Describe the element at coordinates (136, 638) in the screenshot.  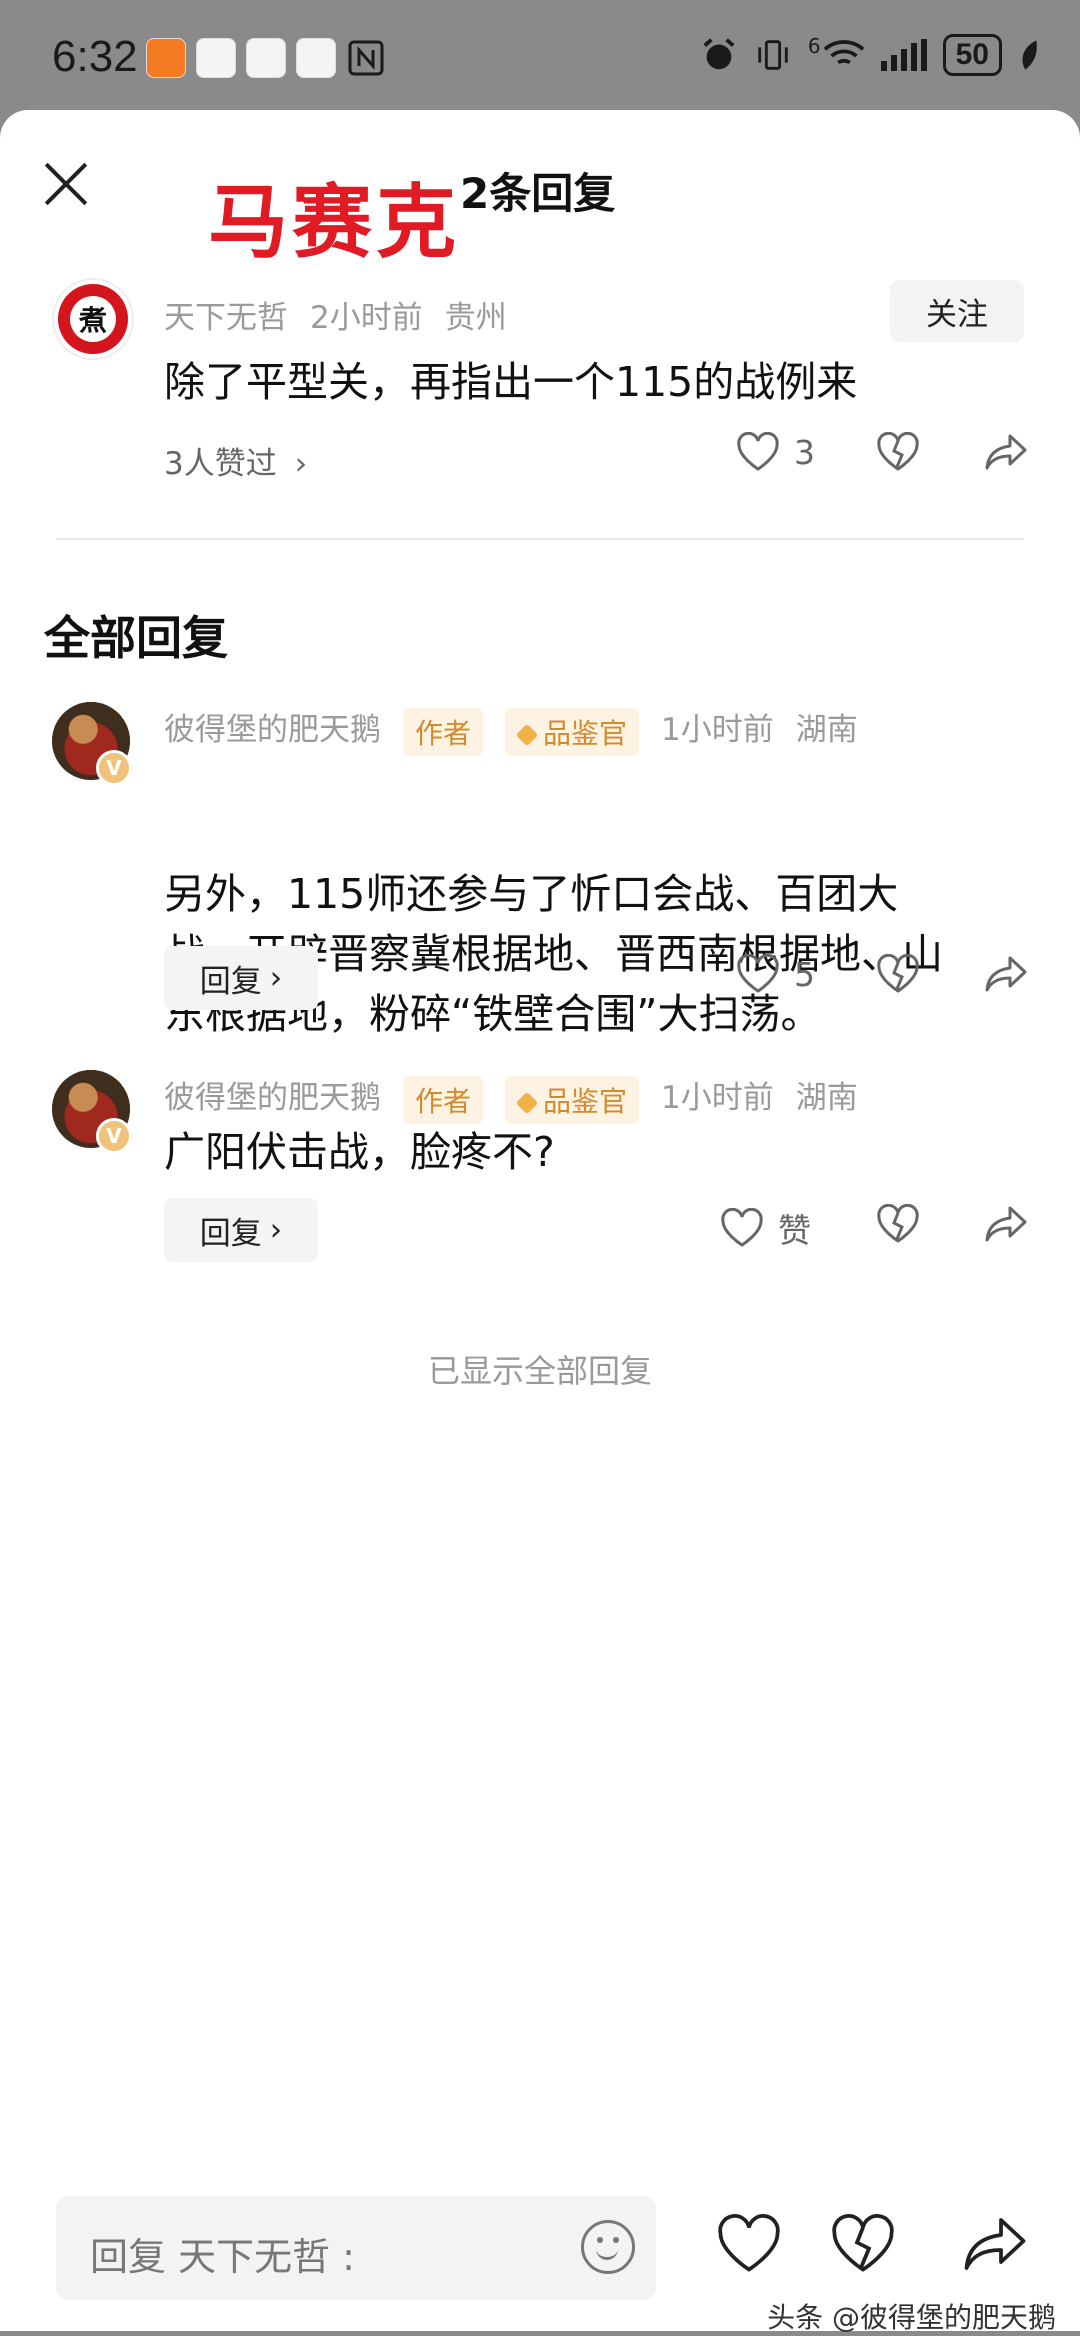
I see `section-title: 全部回复` at that location.